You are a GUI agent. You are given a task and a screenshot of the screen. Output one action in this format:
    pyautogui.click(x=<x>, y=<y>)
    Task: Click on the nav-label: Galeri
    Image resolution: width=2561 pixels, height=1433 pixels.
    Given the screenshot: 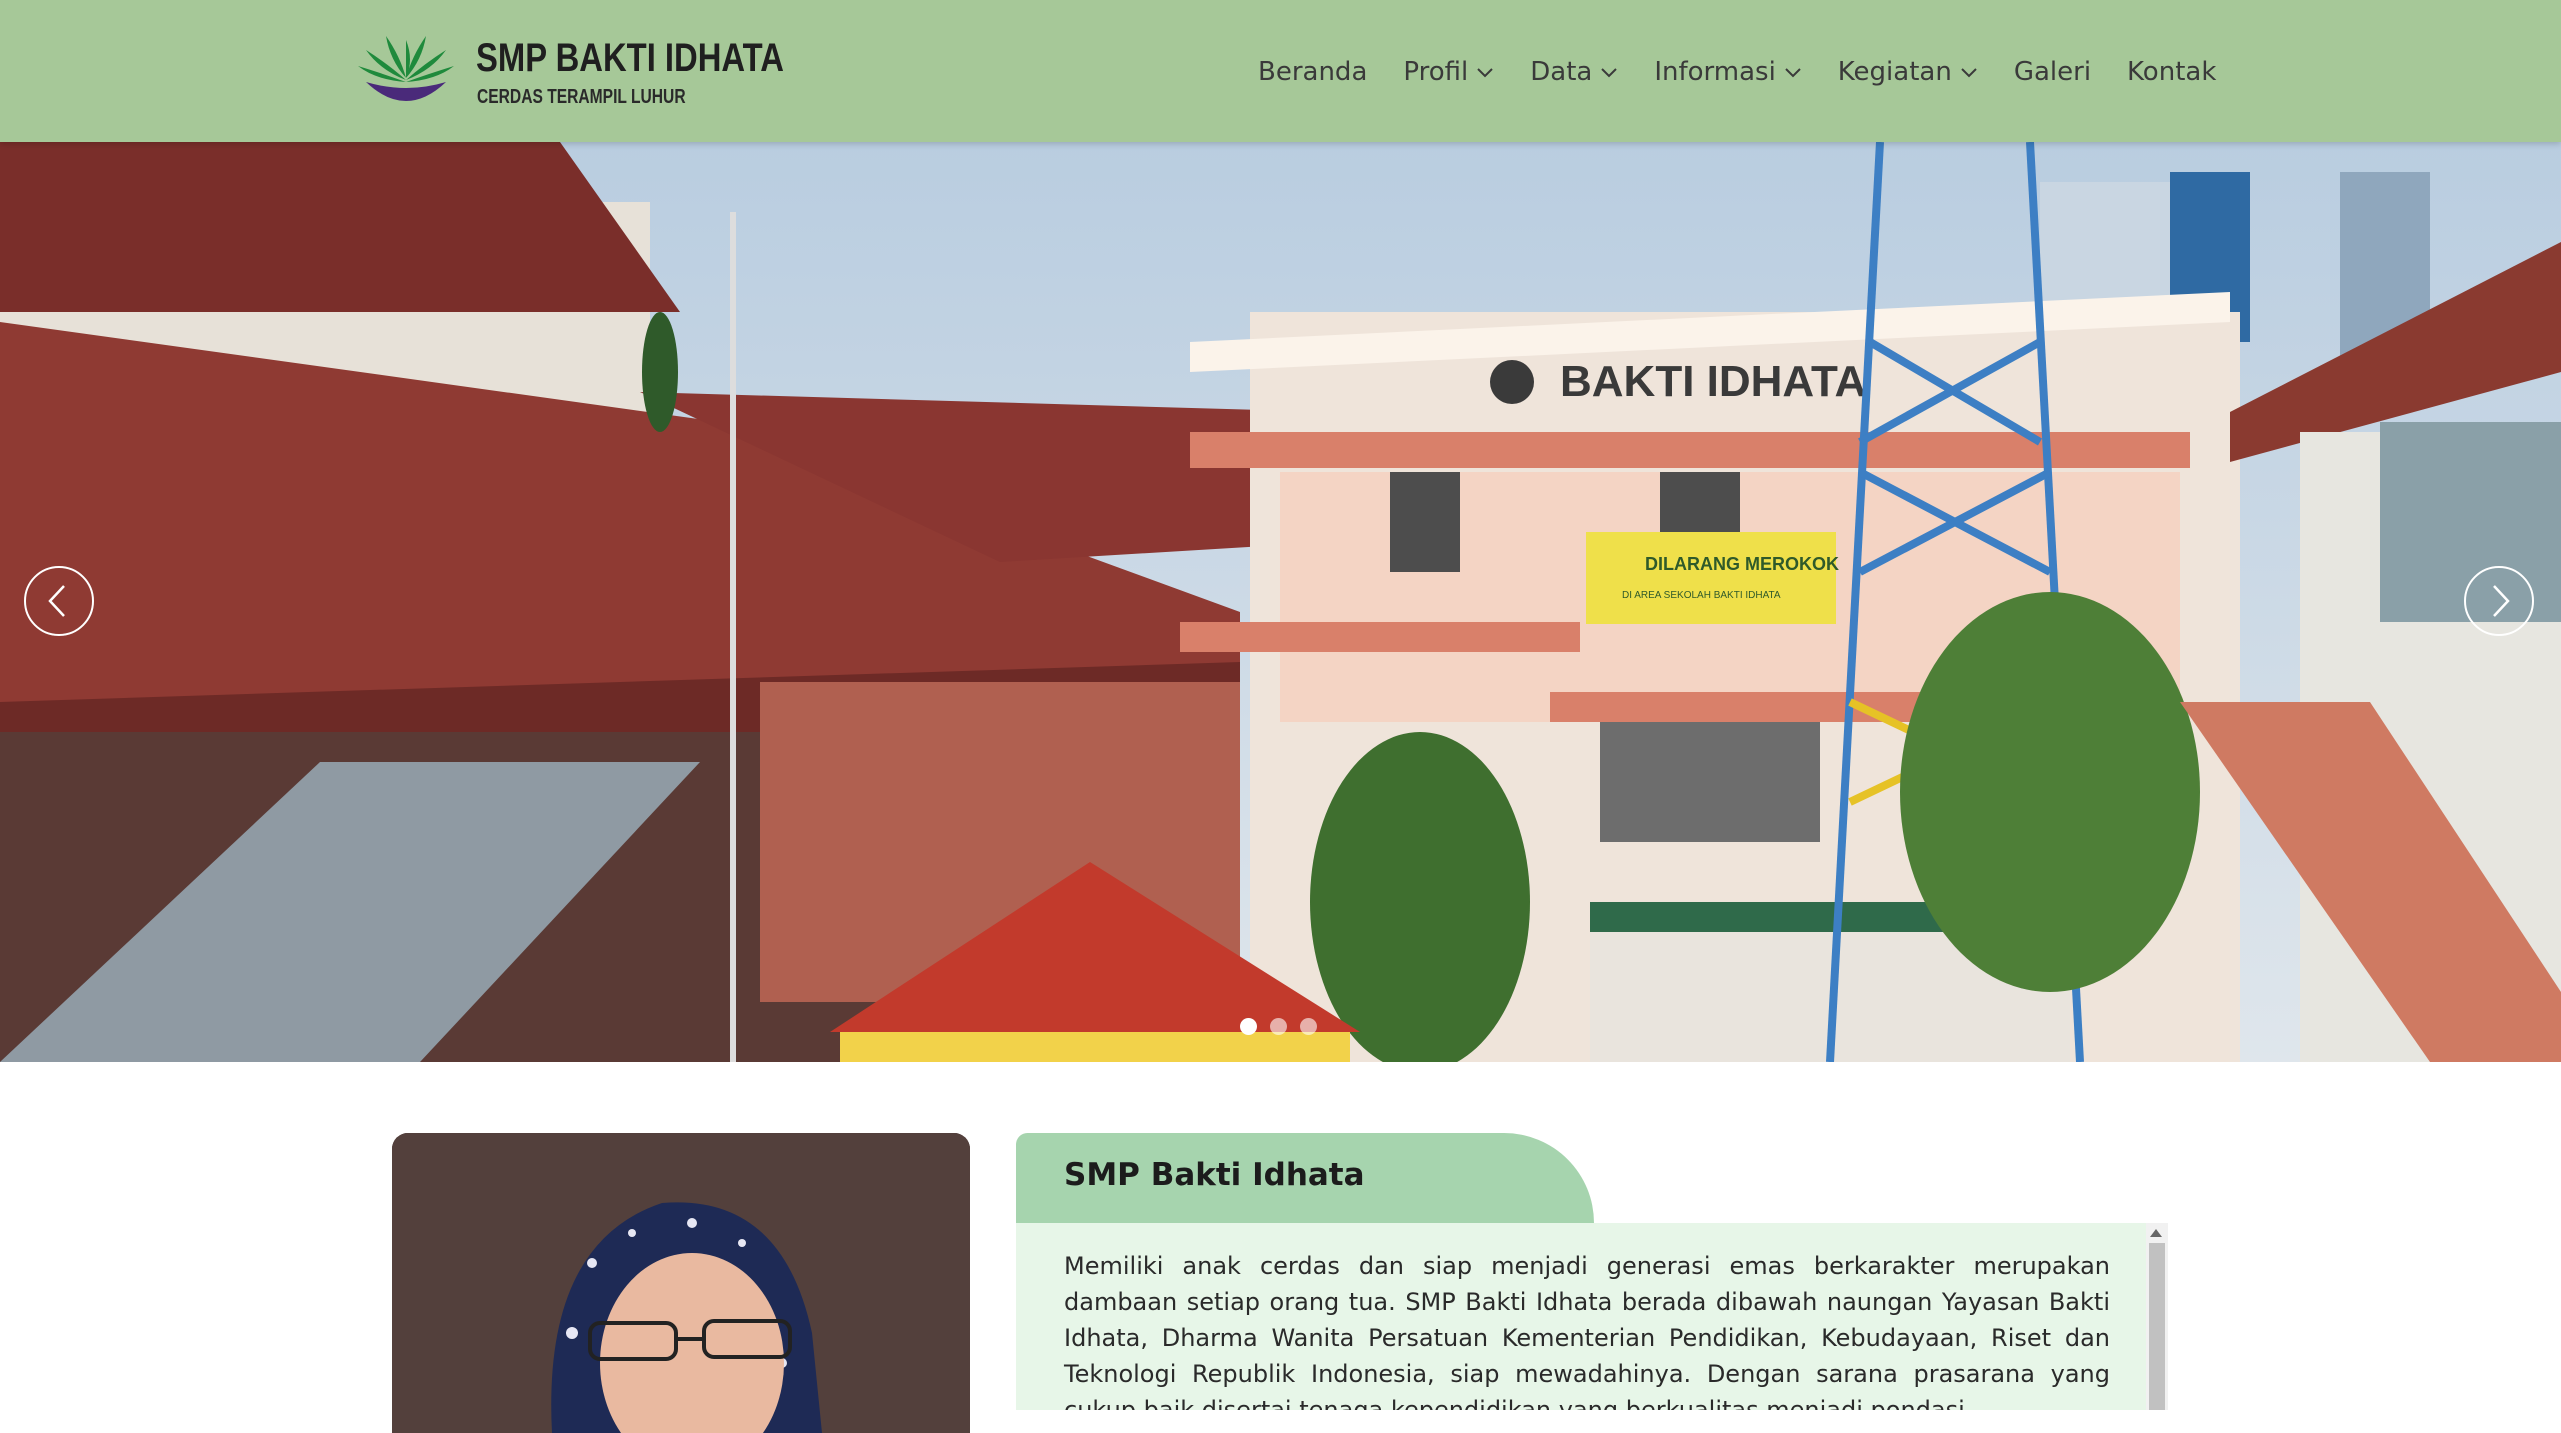 What is the action you would take?
    pyautogui.click(x=2052, y=72)
    